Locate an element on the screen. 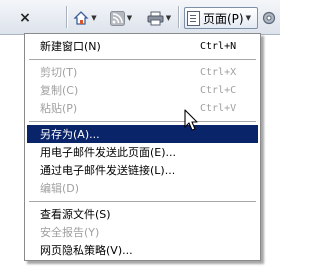  print-button: ▼ is located at coordinates (159, 18).